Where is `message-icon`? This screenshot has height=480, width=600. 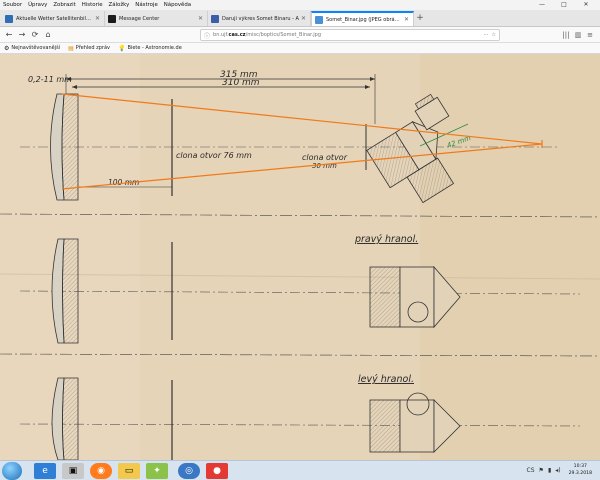
message-icon is located at coordinates (112, 18).